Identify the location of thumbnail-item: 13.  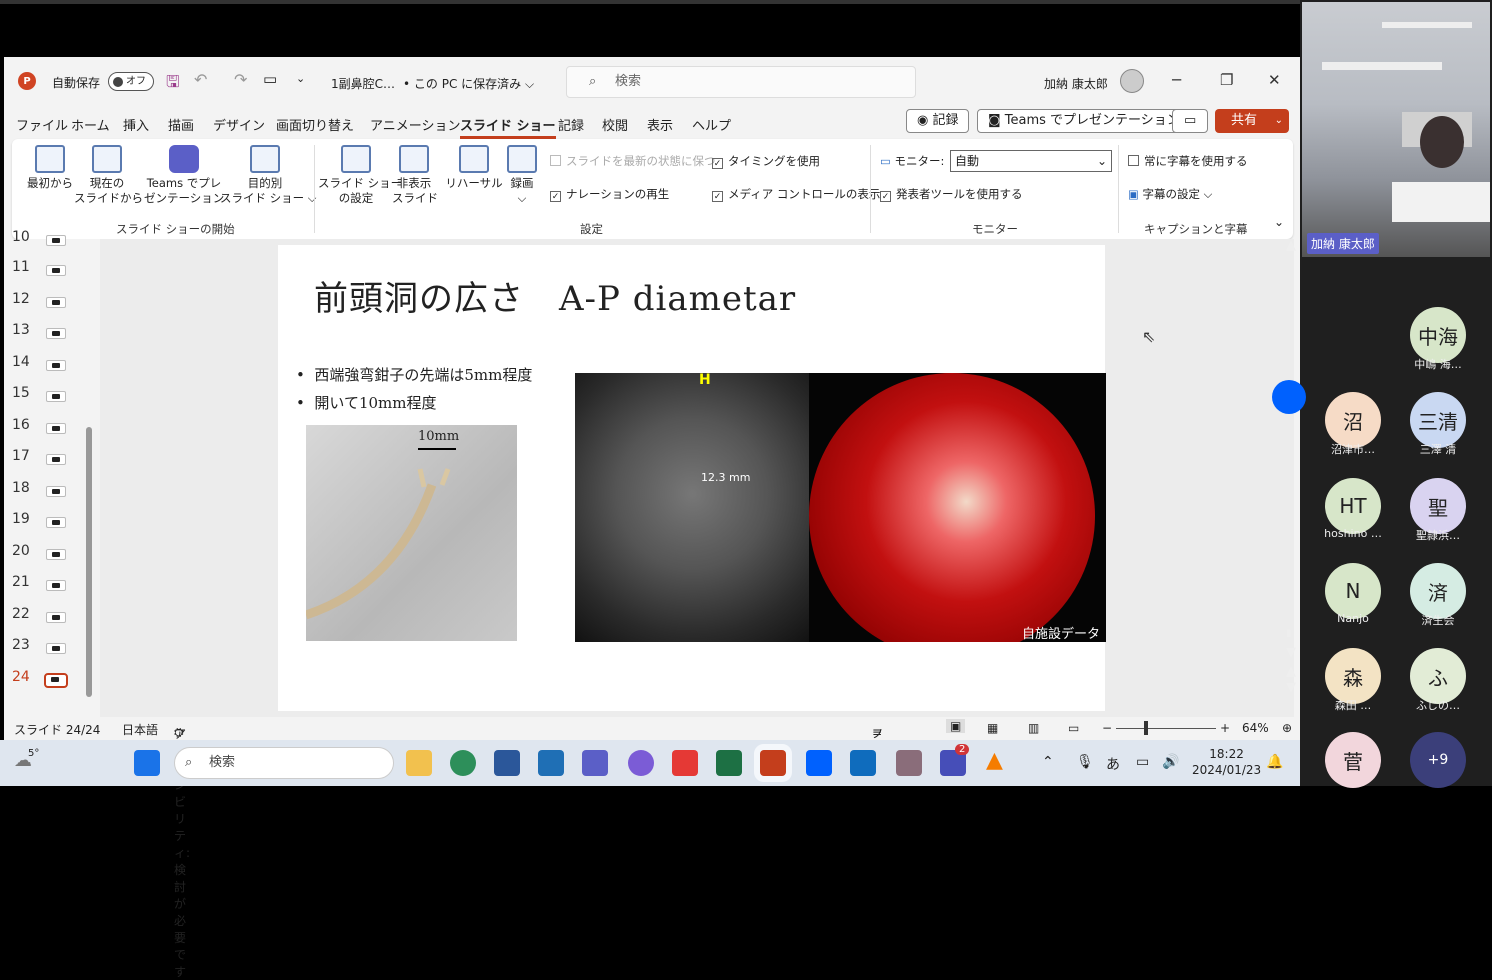
(52, 333).